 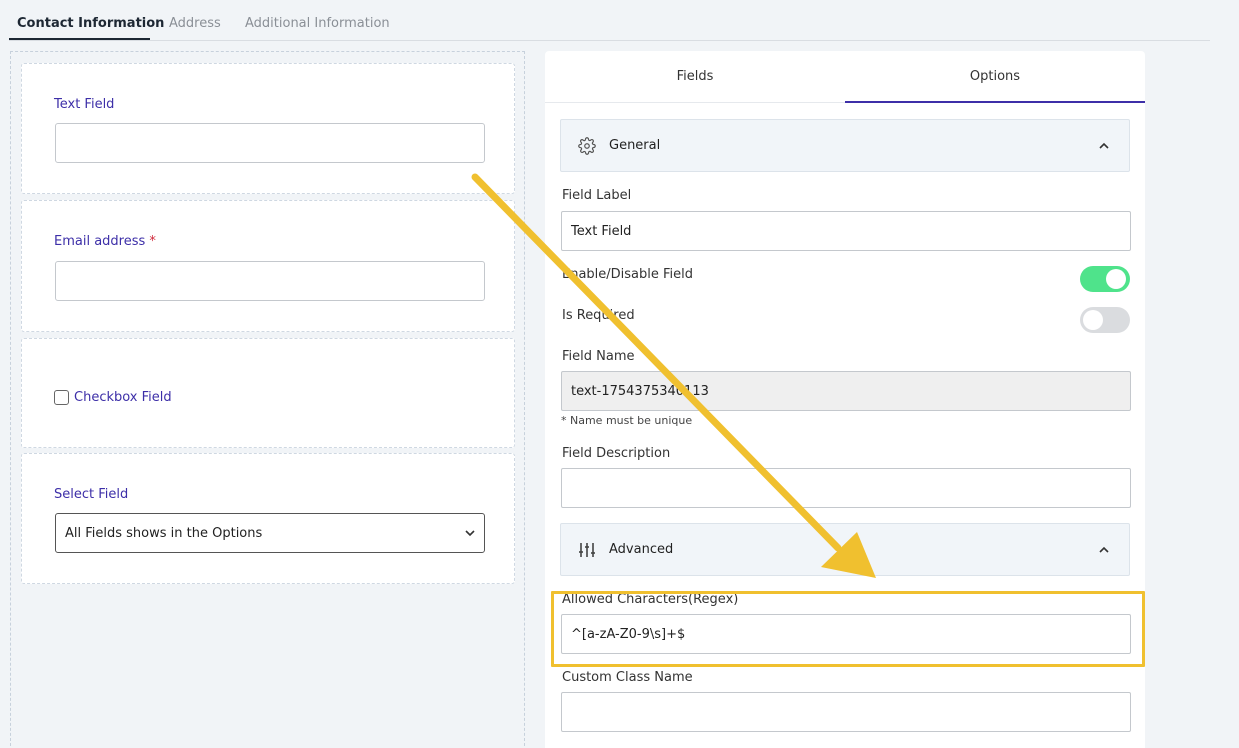 What do you see at coordinates (195, 23) in the screenshot?
I see `tab-address: Address` at bounding box center [195, 23].